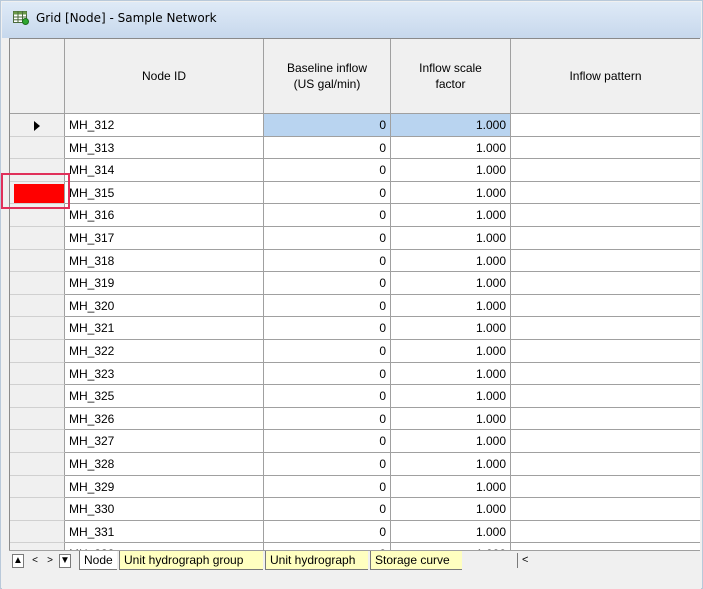 The image size is (703, 589). I want to click on table-row: MH_326 0 1.000, so click(355, 419).